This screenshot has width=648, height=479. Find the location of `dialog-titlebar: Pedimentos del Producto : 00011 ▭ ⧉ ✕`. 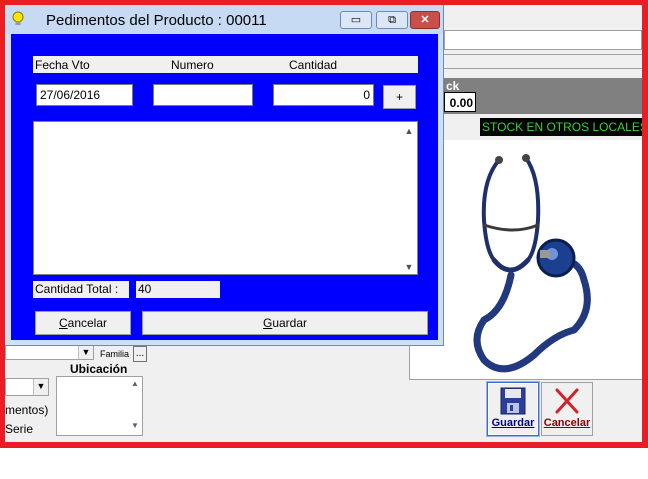

dialog-titlebar: Pedimentos del Producto : 00011 ▭ ⧉ ✕ is located at coordinates (223, 19).